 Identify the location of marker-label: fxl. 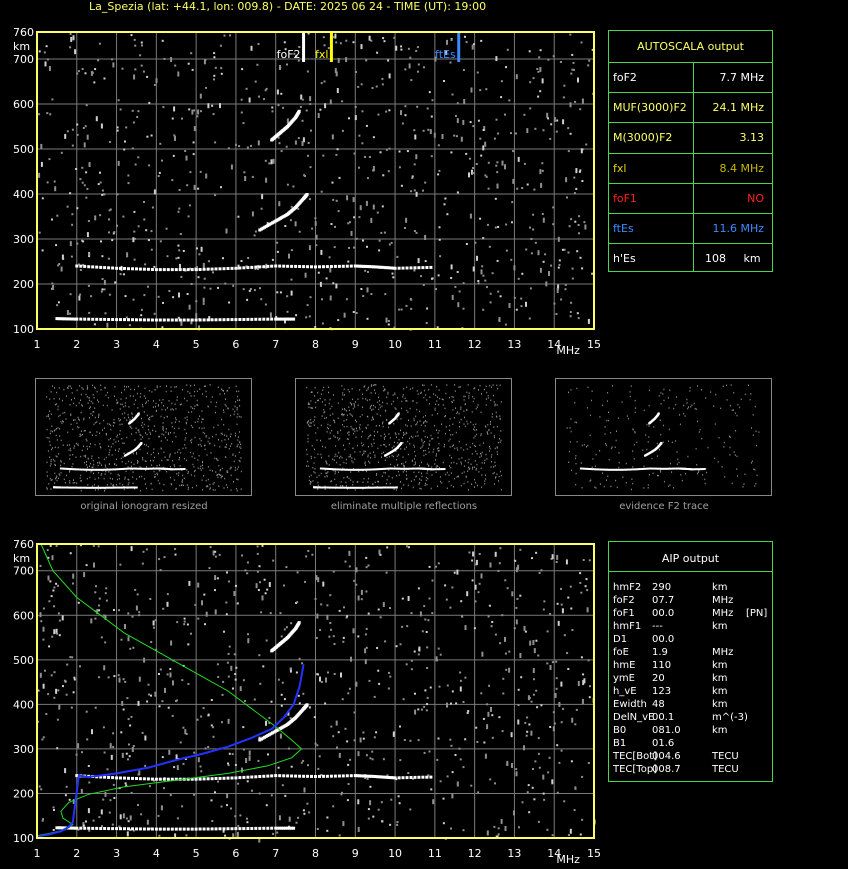
(321, 54).